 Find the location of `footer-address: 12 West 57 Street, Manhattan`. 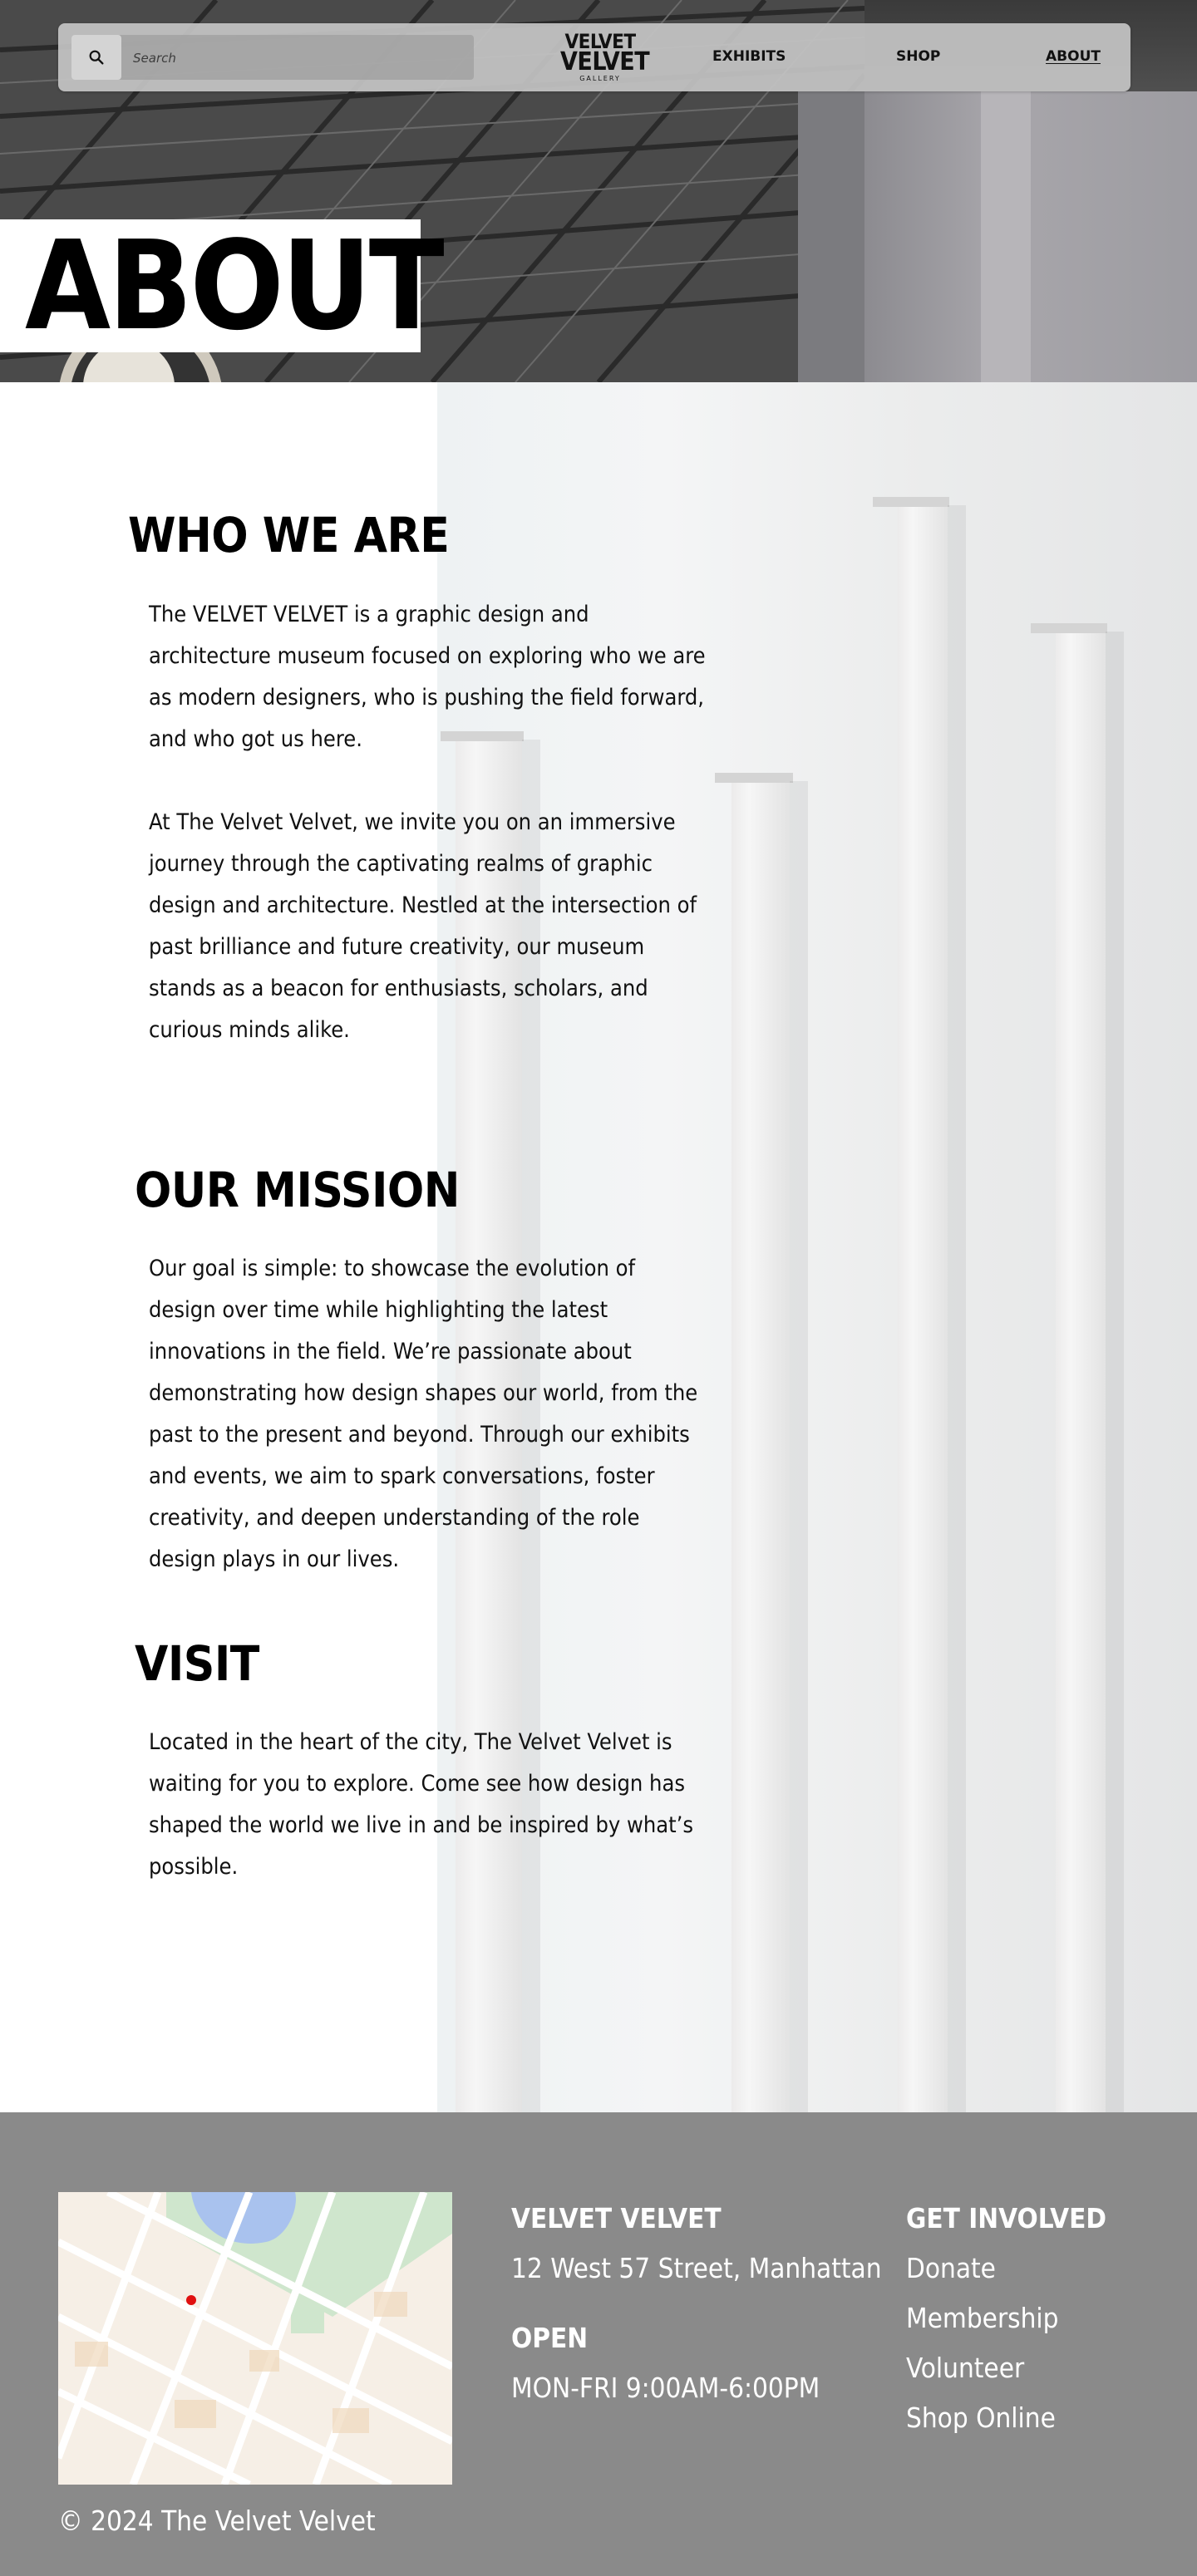

footer-address: 12 West 57 Street, Manhattan is located at coordinates (696, 2268).